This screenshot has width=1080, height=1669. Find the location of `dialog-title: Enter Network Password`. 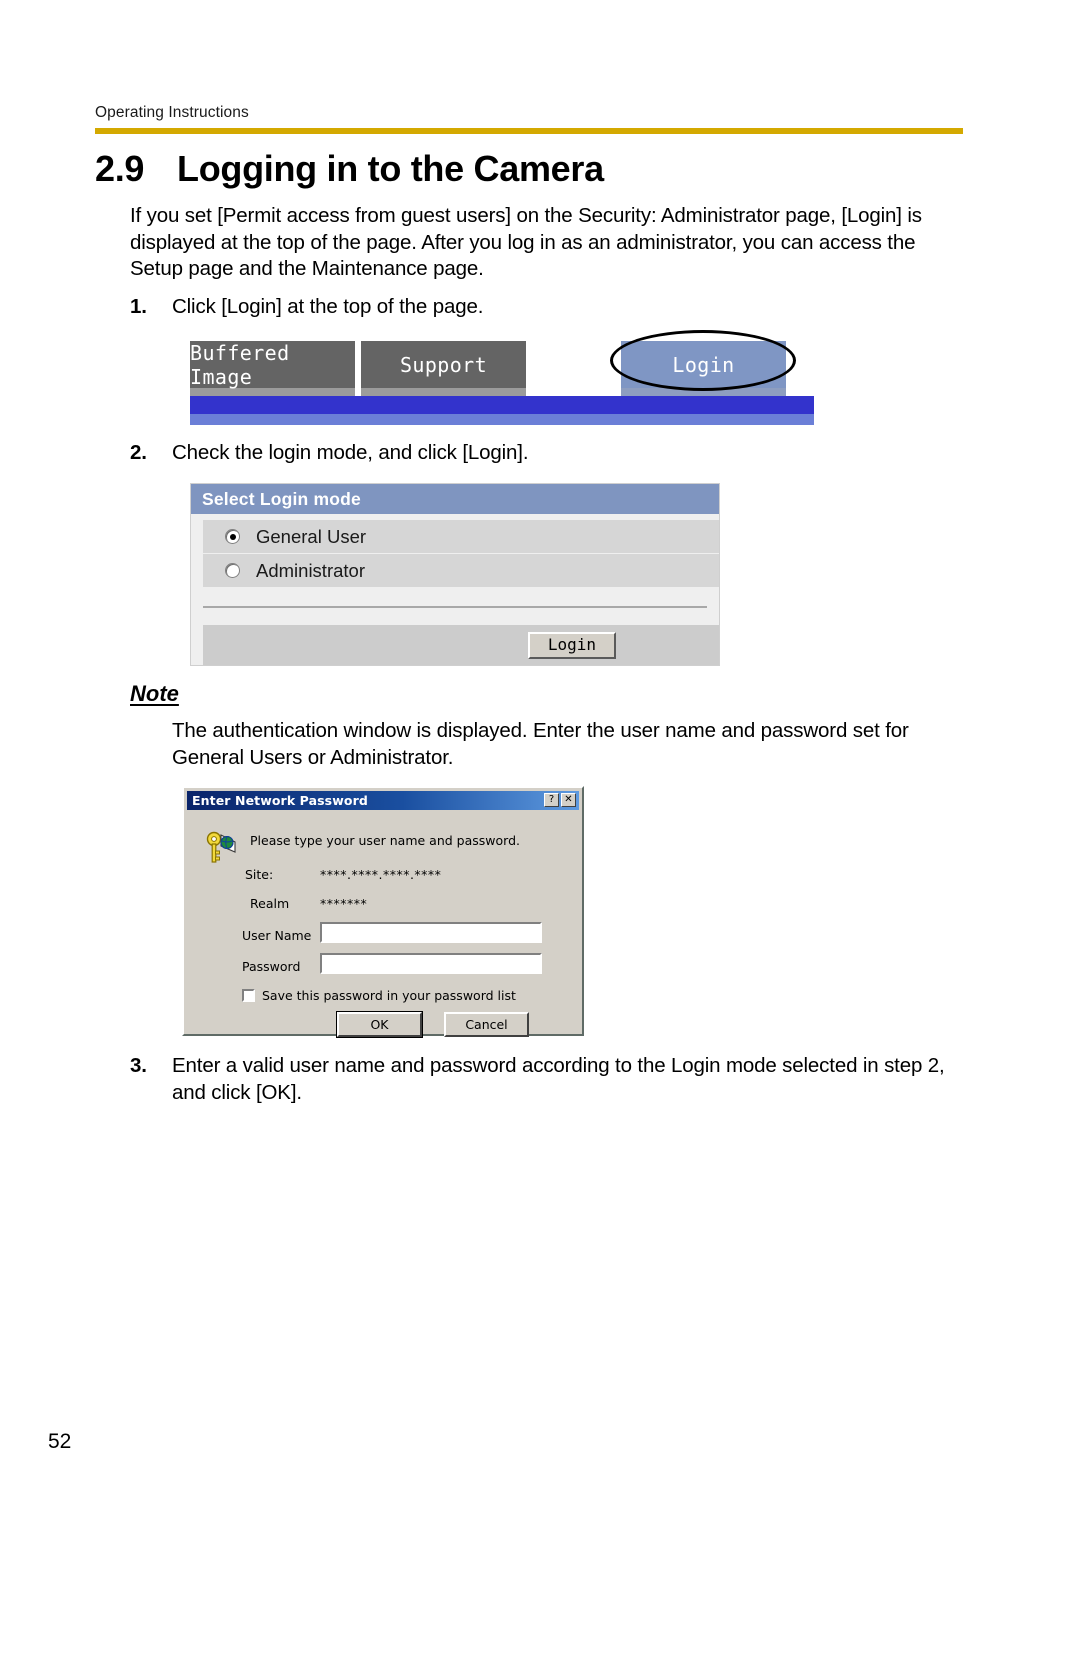

dialog-title: Enter Network Password is located at coordinates (280, 800).